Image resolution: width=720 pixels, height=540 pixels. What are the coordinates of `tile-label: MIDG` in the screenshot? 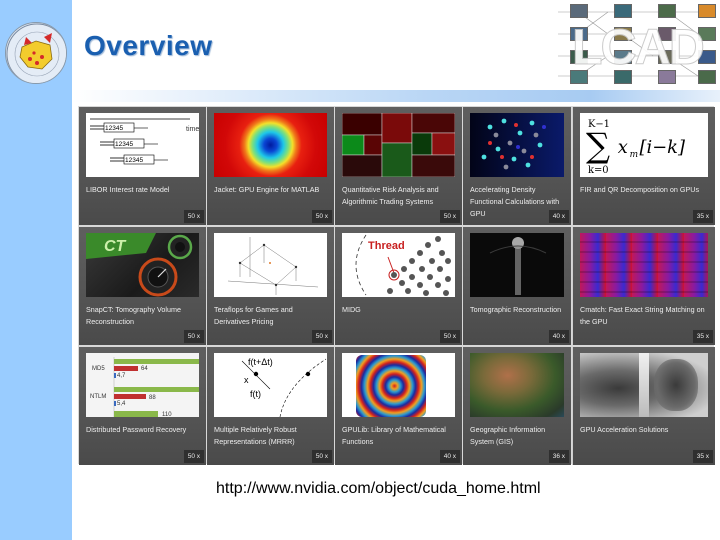 It's located at (351, 309).